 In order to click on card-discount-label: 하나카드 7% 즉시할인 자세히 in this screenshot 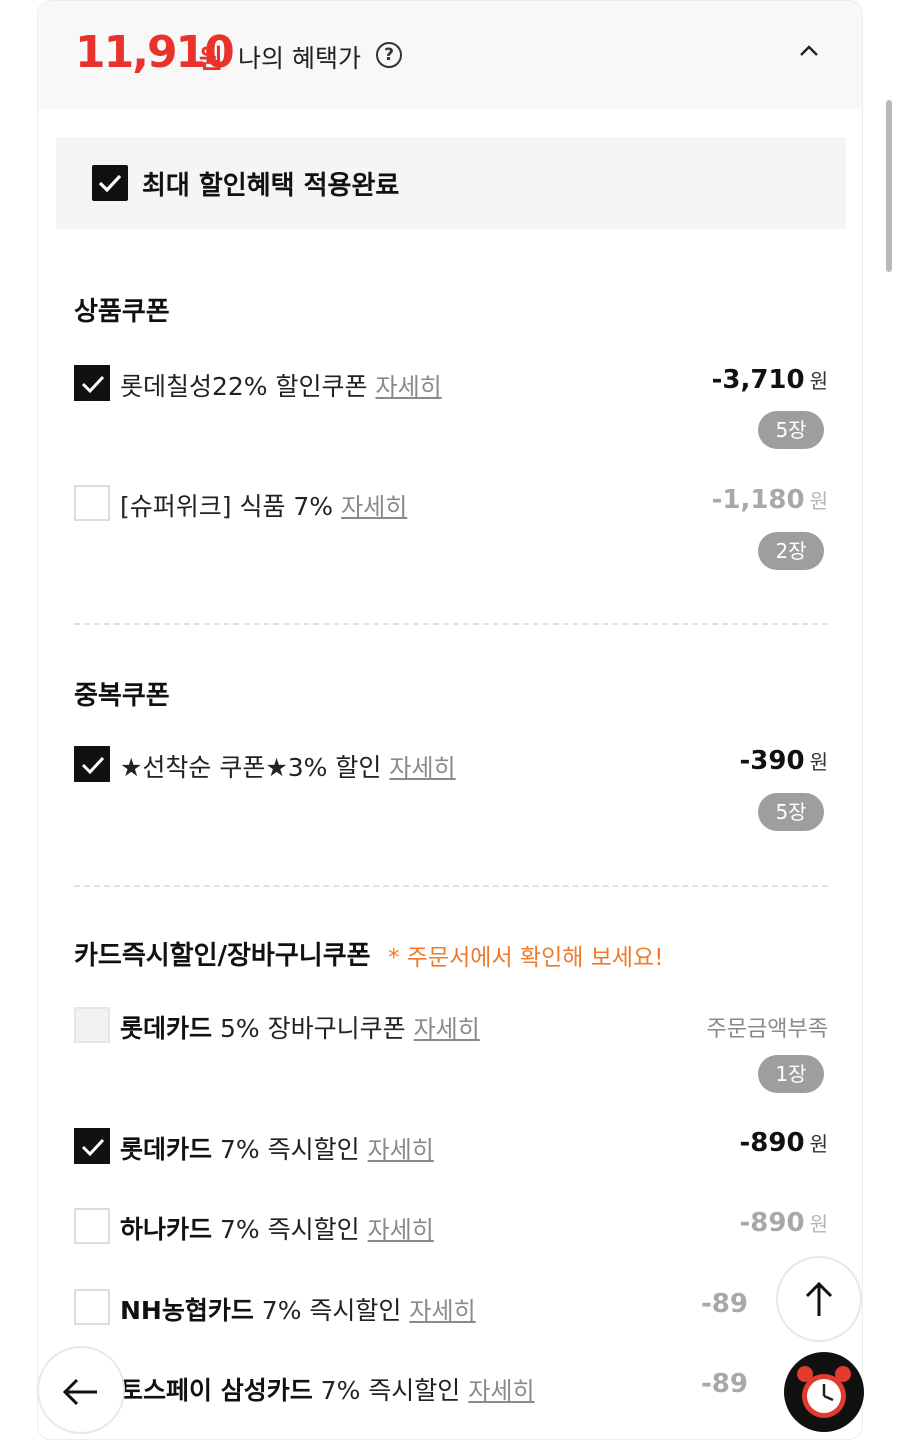, I will do `click(277, 1228)`.